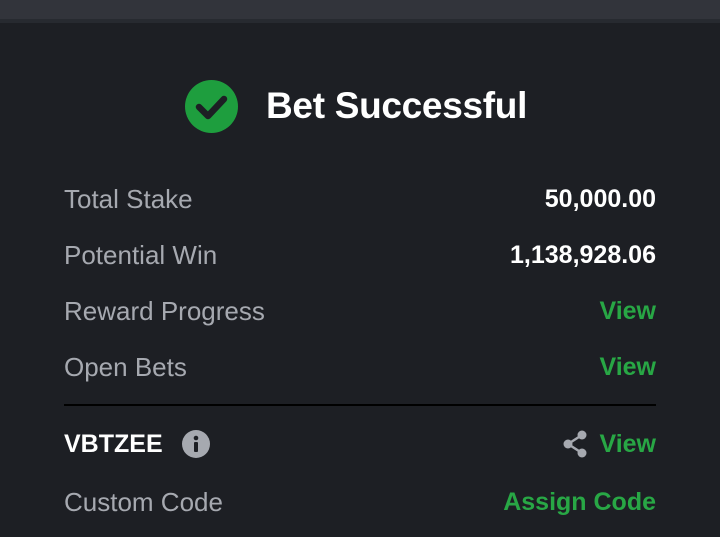 The height and width of the screenshot is (537, 720). What do you see at coordinates (211, 106) in the screenshot?
I see `check-circle-icon` at bounding box center [211, 106].